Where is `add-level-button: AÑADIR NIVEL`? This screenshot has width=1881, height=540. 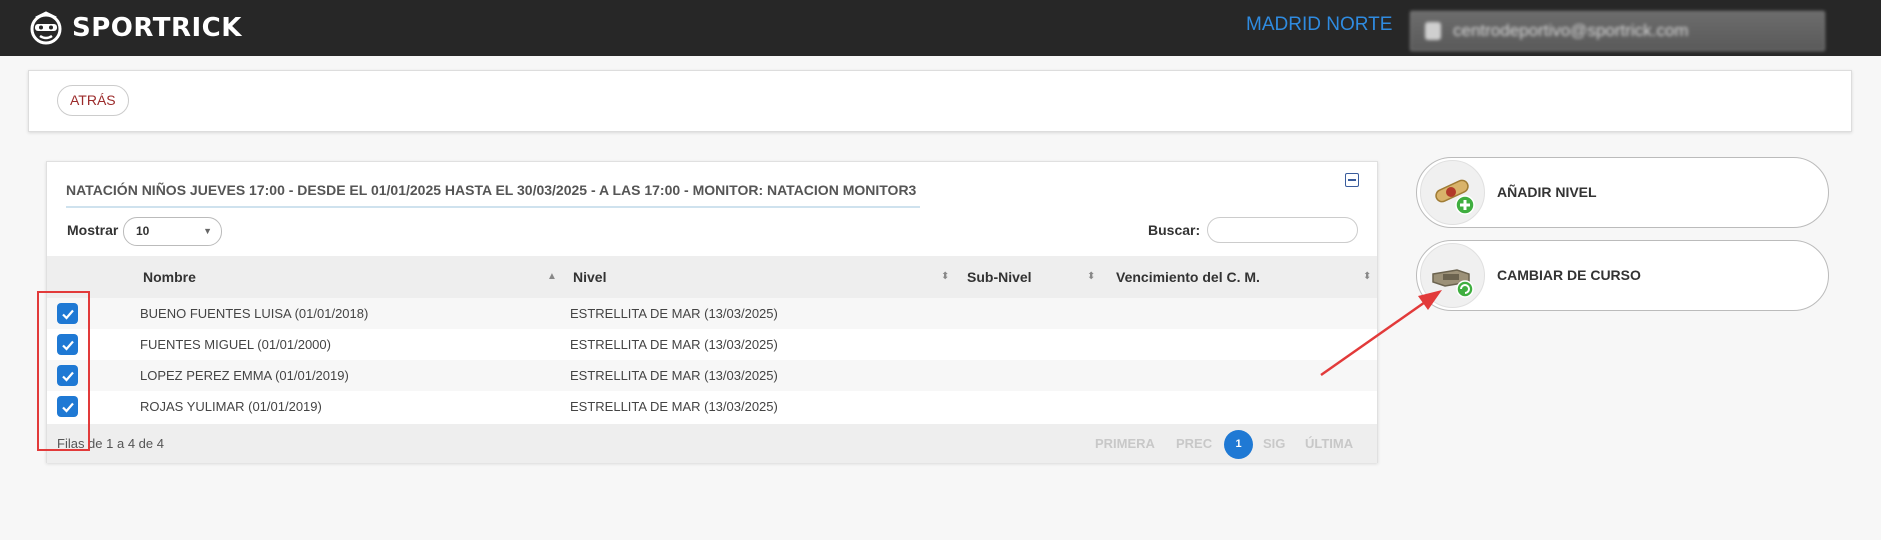 add-level-button: AÑADIR NIVEL is located at coordinates (1622, 192).